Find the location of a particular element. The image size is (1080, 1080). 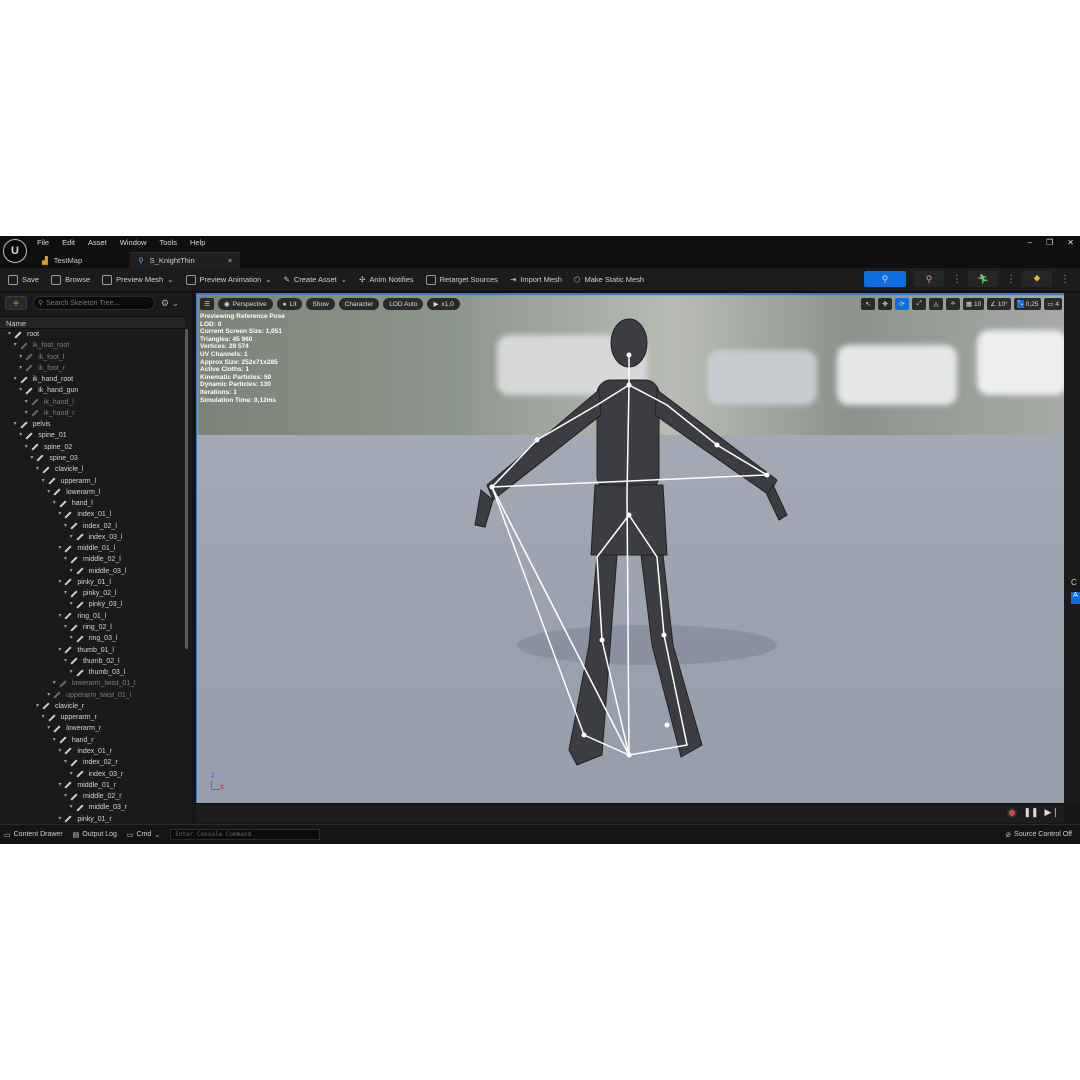

playback-speed-button: ▶ x1,0 is located at coordinates (443, 304).